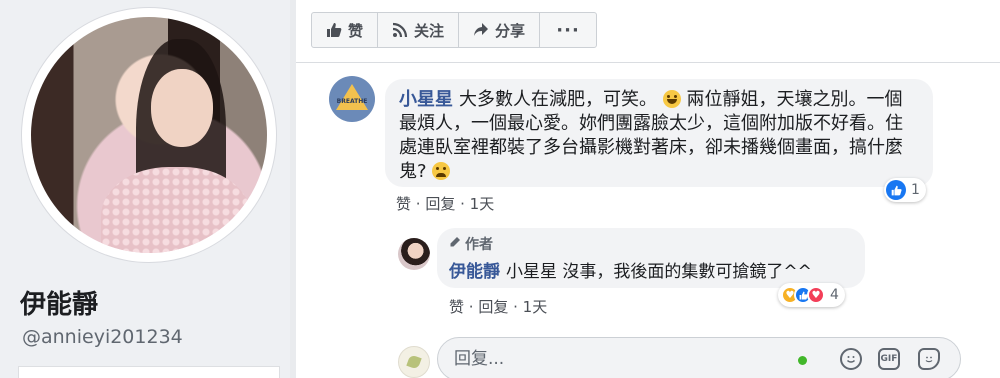 The width and height of the screenshot is (1000, 378). Describe the element at coordinates (441, 171) in the screenshot. I see `frowning-emoji-icon` at that location.